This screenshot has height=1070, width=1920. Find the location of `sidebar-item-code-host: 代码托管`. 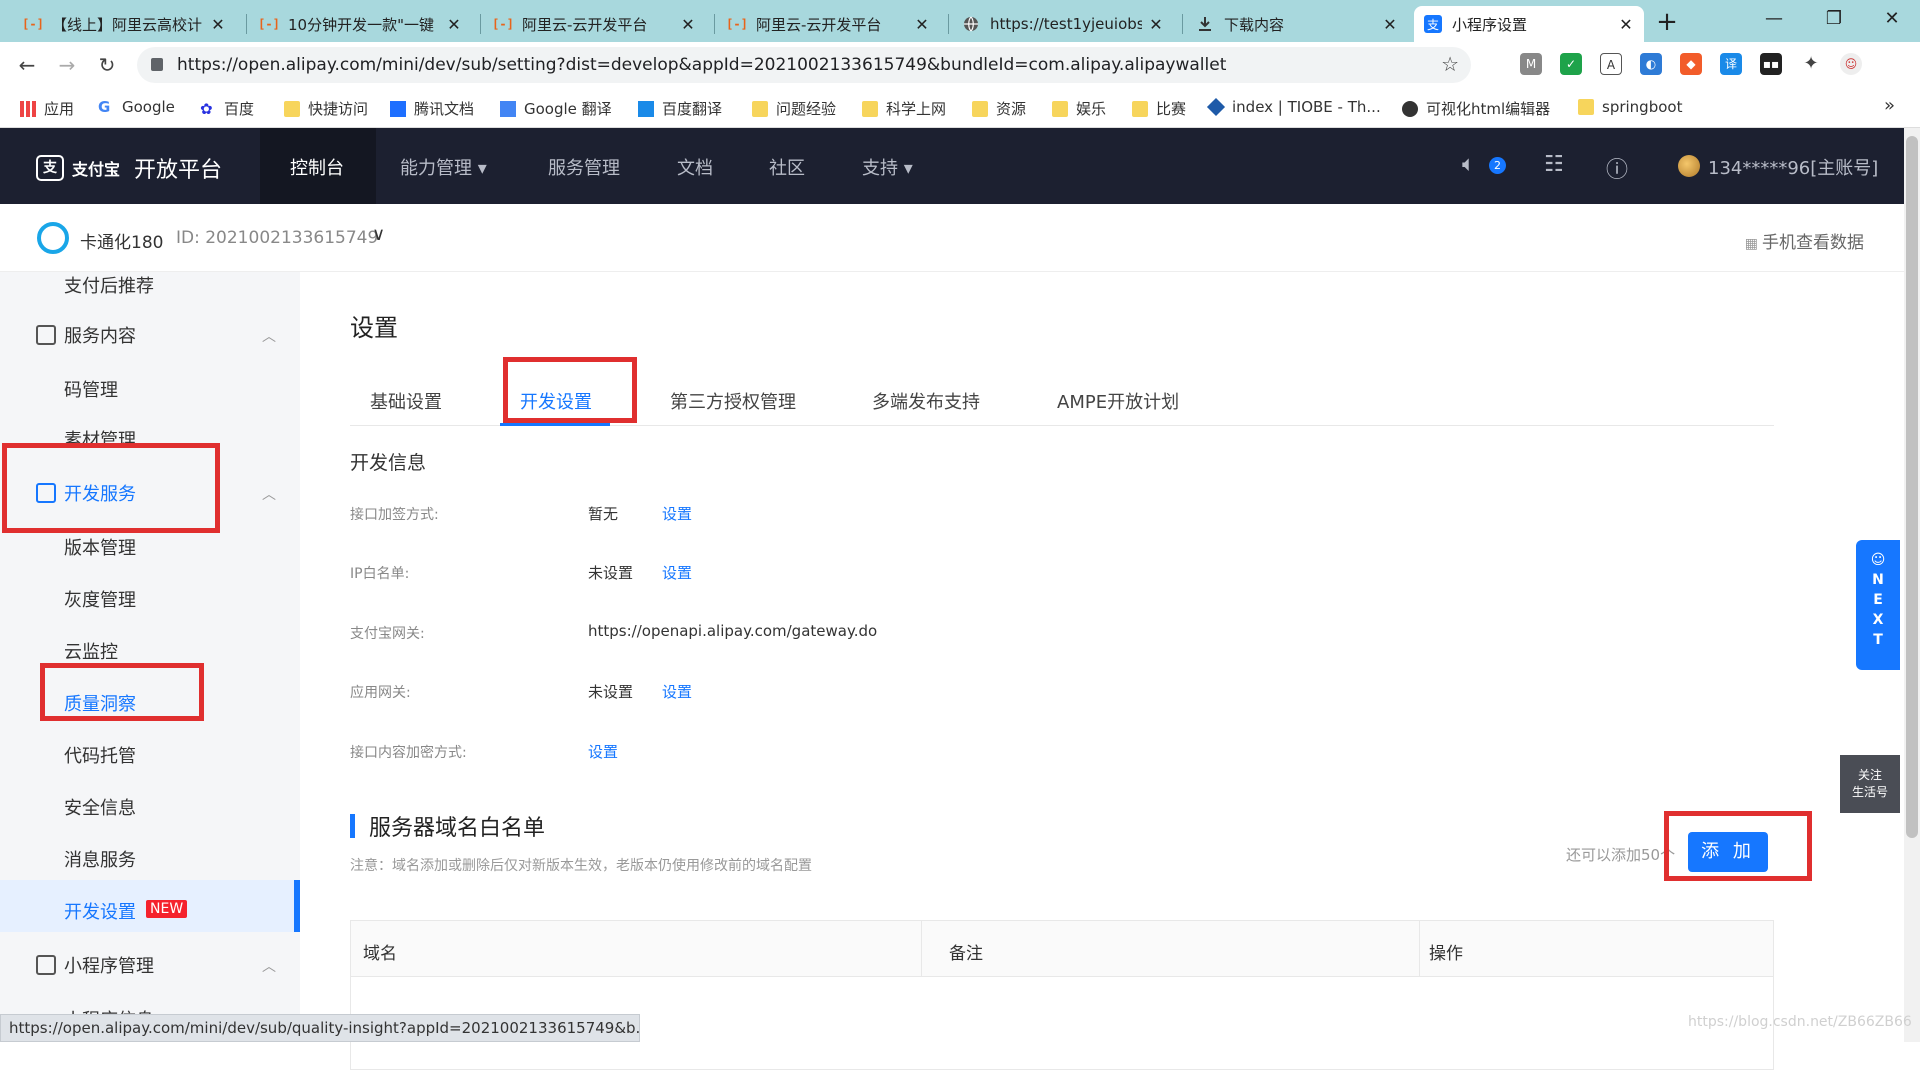

sidebar-item-code-host: 代码托管 is located at coordinates (100, 755).